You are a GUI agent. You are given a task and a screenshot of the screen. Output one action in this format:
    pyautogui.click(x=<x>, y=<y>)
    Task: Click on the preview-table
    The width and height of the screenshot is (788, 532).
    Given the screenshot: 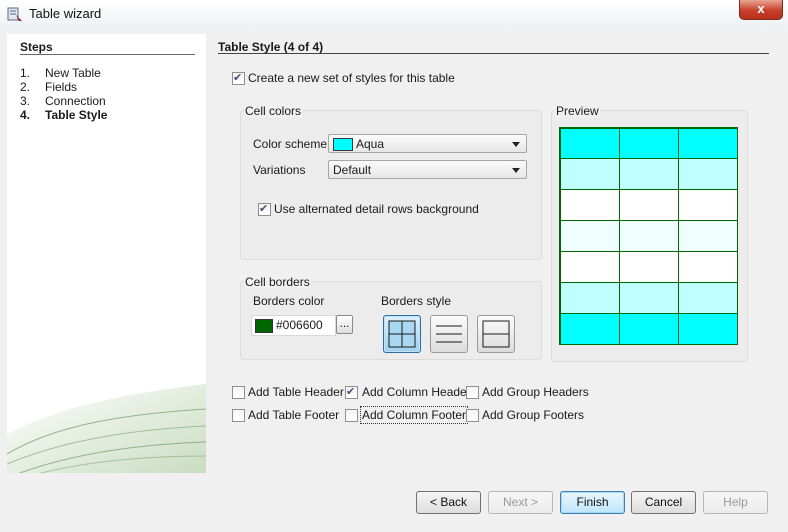 What is the action you would take?
    pyautogui.click(x=648, y=236)
    